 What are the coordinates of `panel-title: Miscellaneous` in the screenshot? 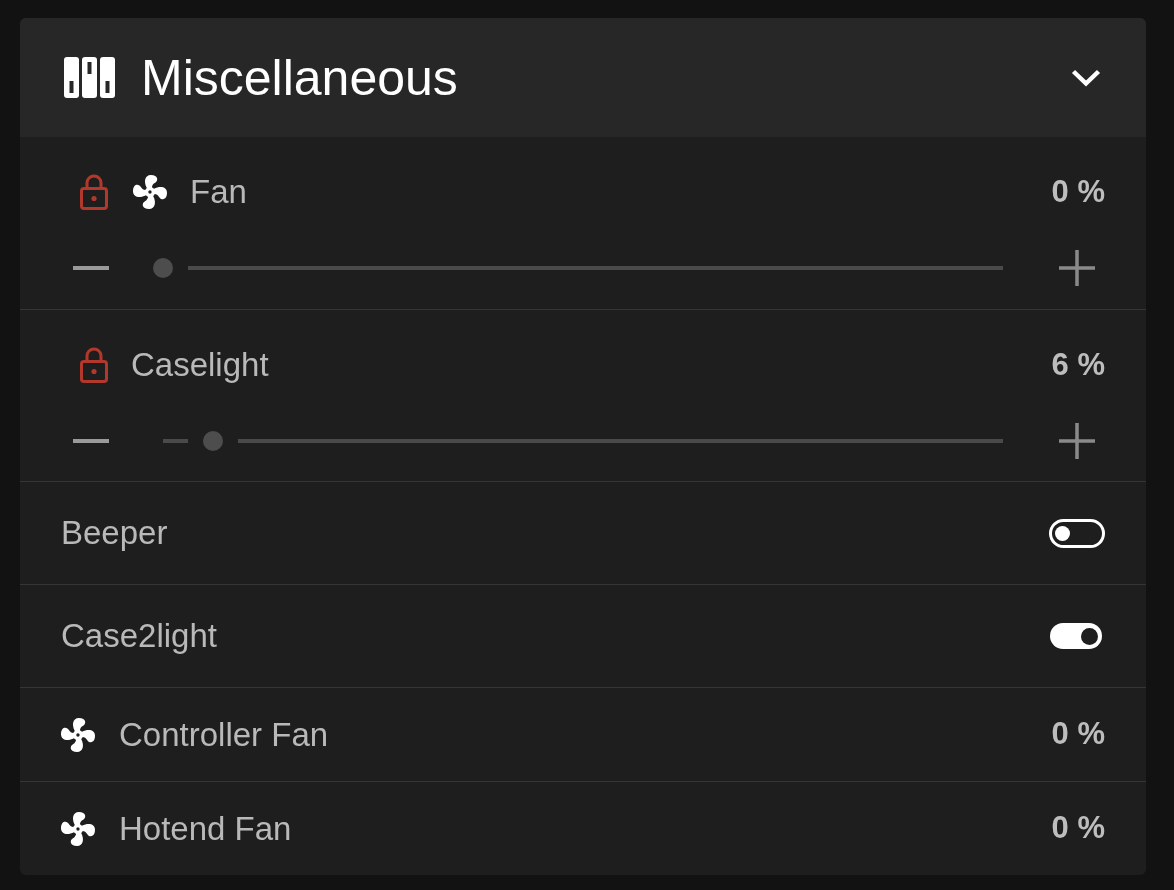 It's located at (299, 77).